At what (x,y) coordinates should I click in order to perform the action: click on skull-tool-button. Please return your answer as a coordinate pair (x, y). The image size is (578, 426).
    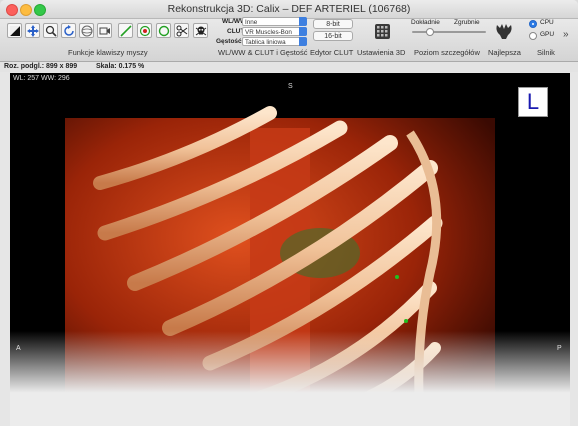
    Looking at the image, I should click on (200, 30).